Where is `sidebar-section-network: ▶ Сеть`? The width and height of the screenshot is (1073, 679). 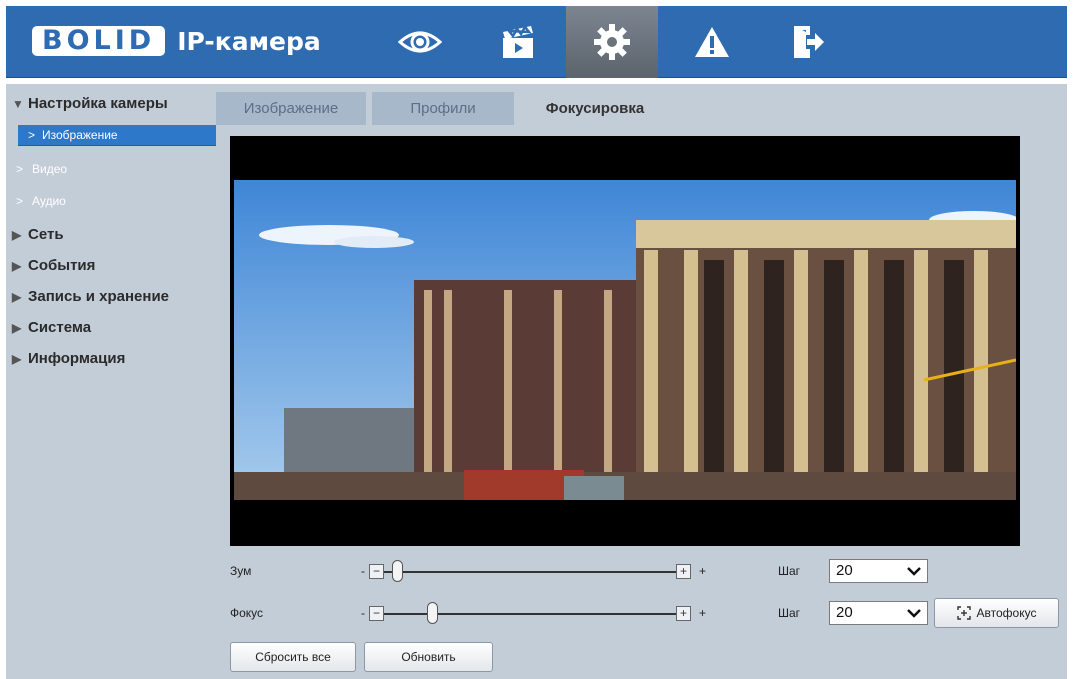
sidebar-section-network: ▶ Сеть is located at coordinates (38, 234).